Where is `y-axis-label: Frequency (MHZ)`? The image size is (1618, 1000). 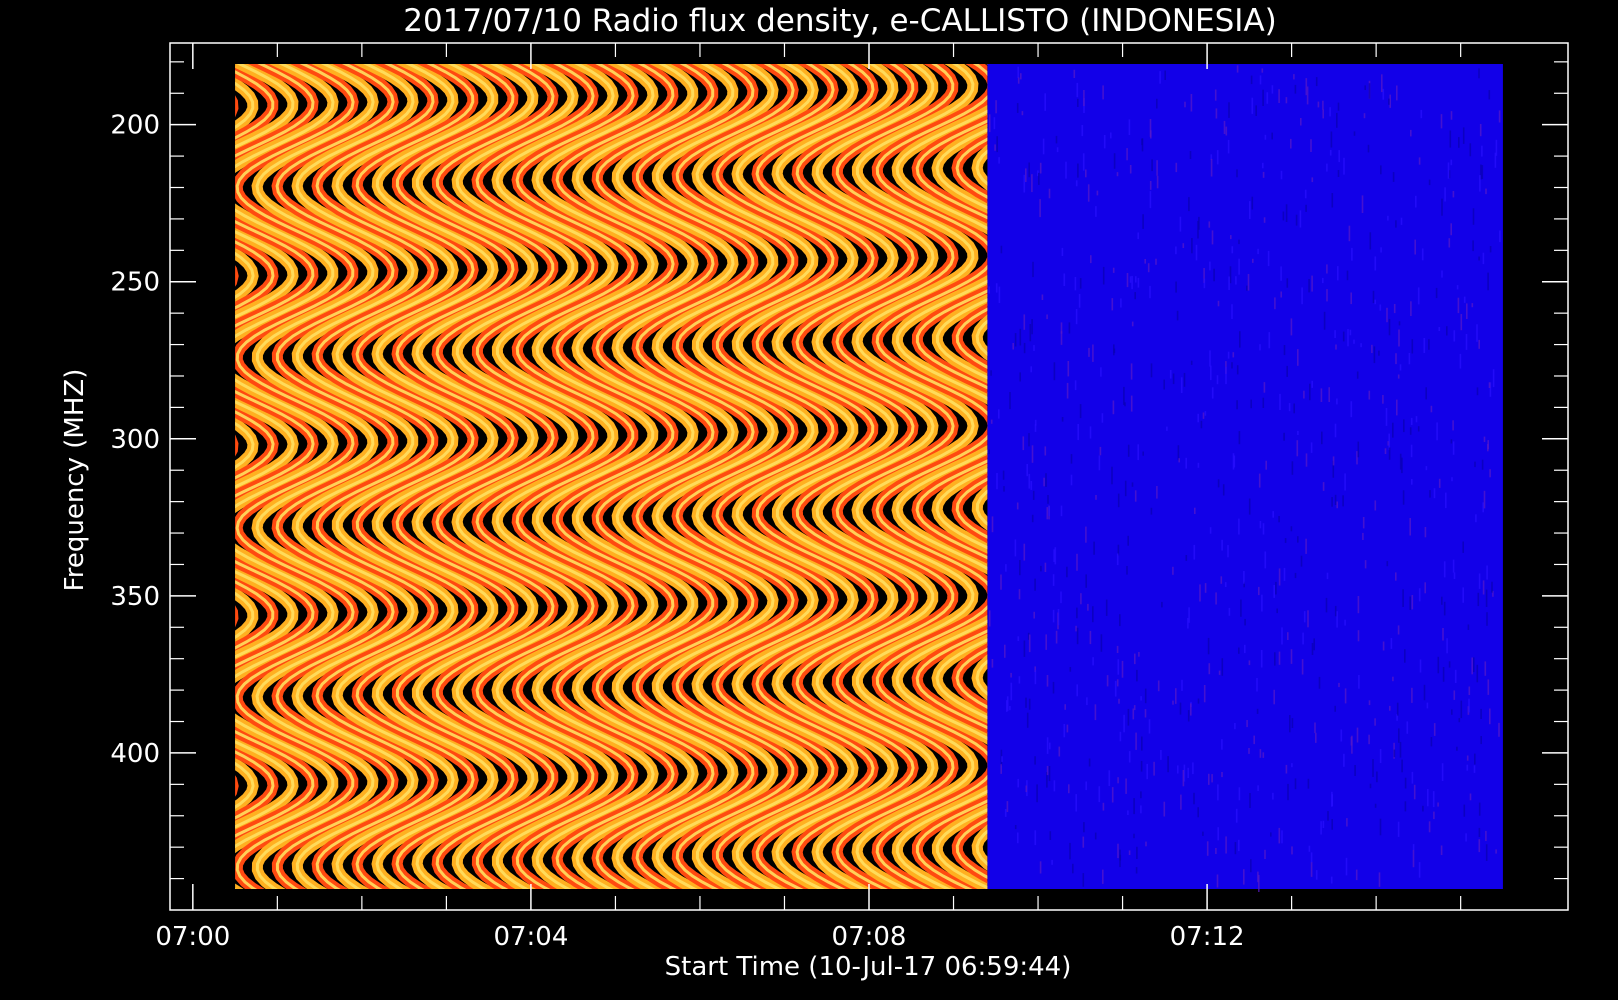 y-axis-label: Frequency (MHZ) is located at coordinates (75, 480).